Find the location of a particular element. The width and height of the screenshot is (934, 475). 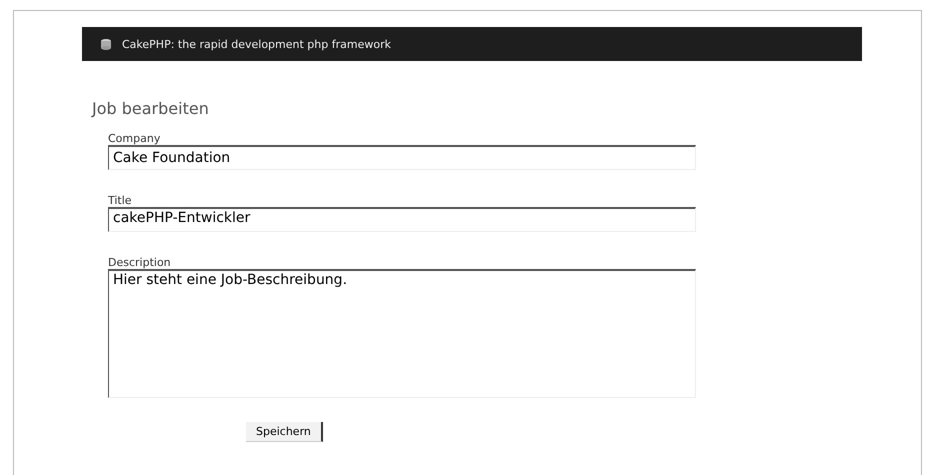

save-button: Speichern is located at coordinates (284, 432).